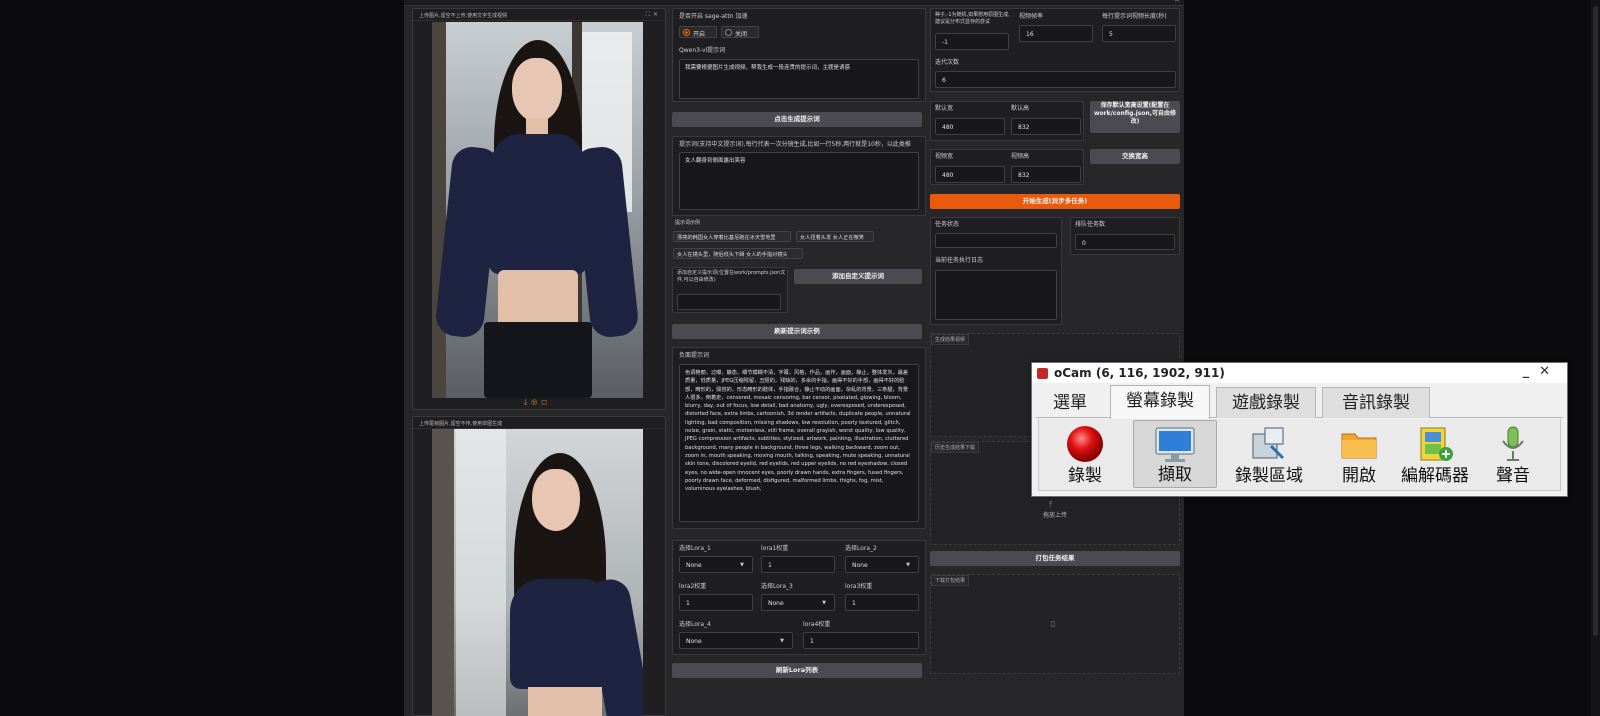  Describe the element at coordinates (539, 423) in the screenshot. I see `end-image-header: 上传尾帧图片,留空不传,使用单图生成` at that location.